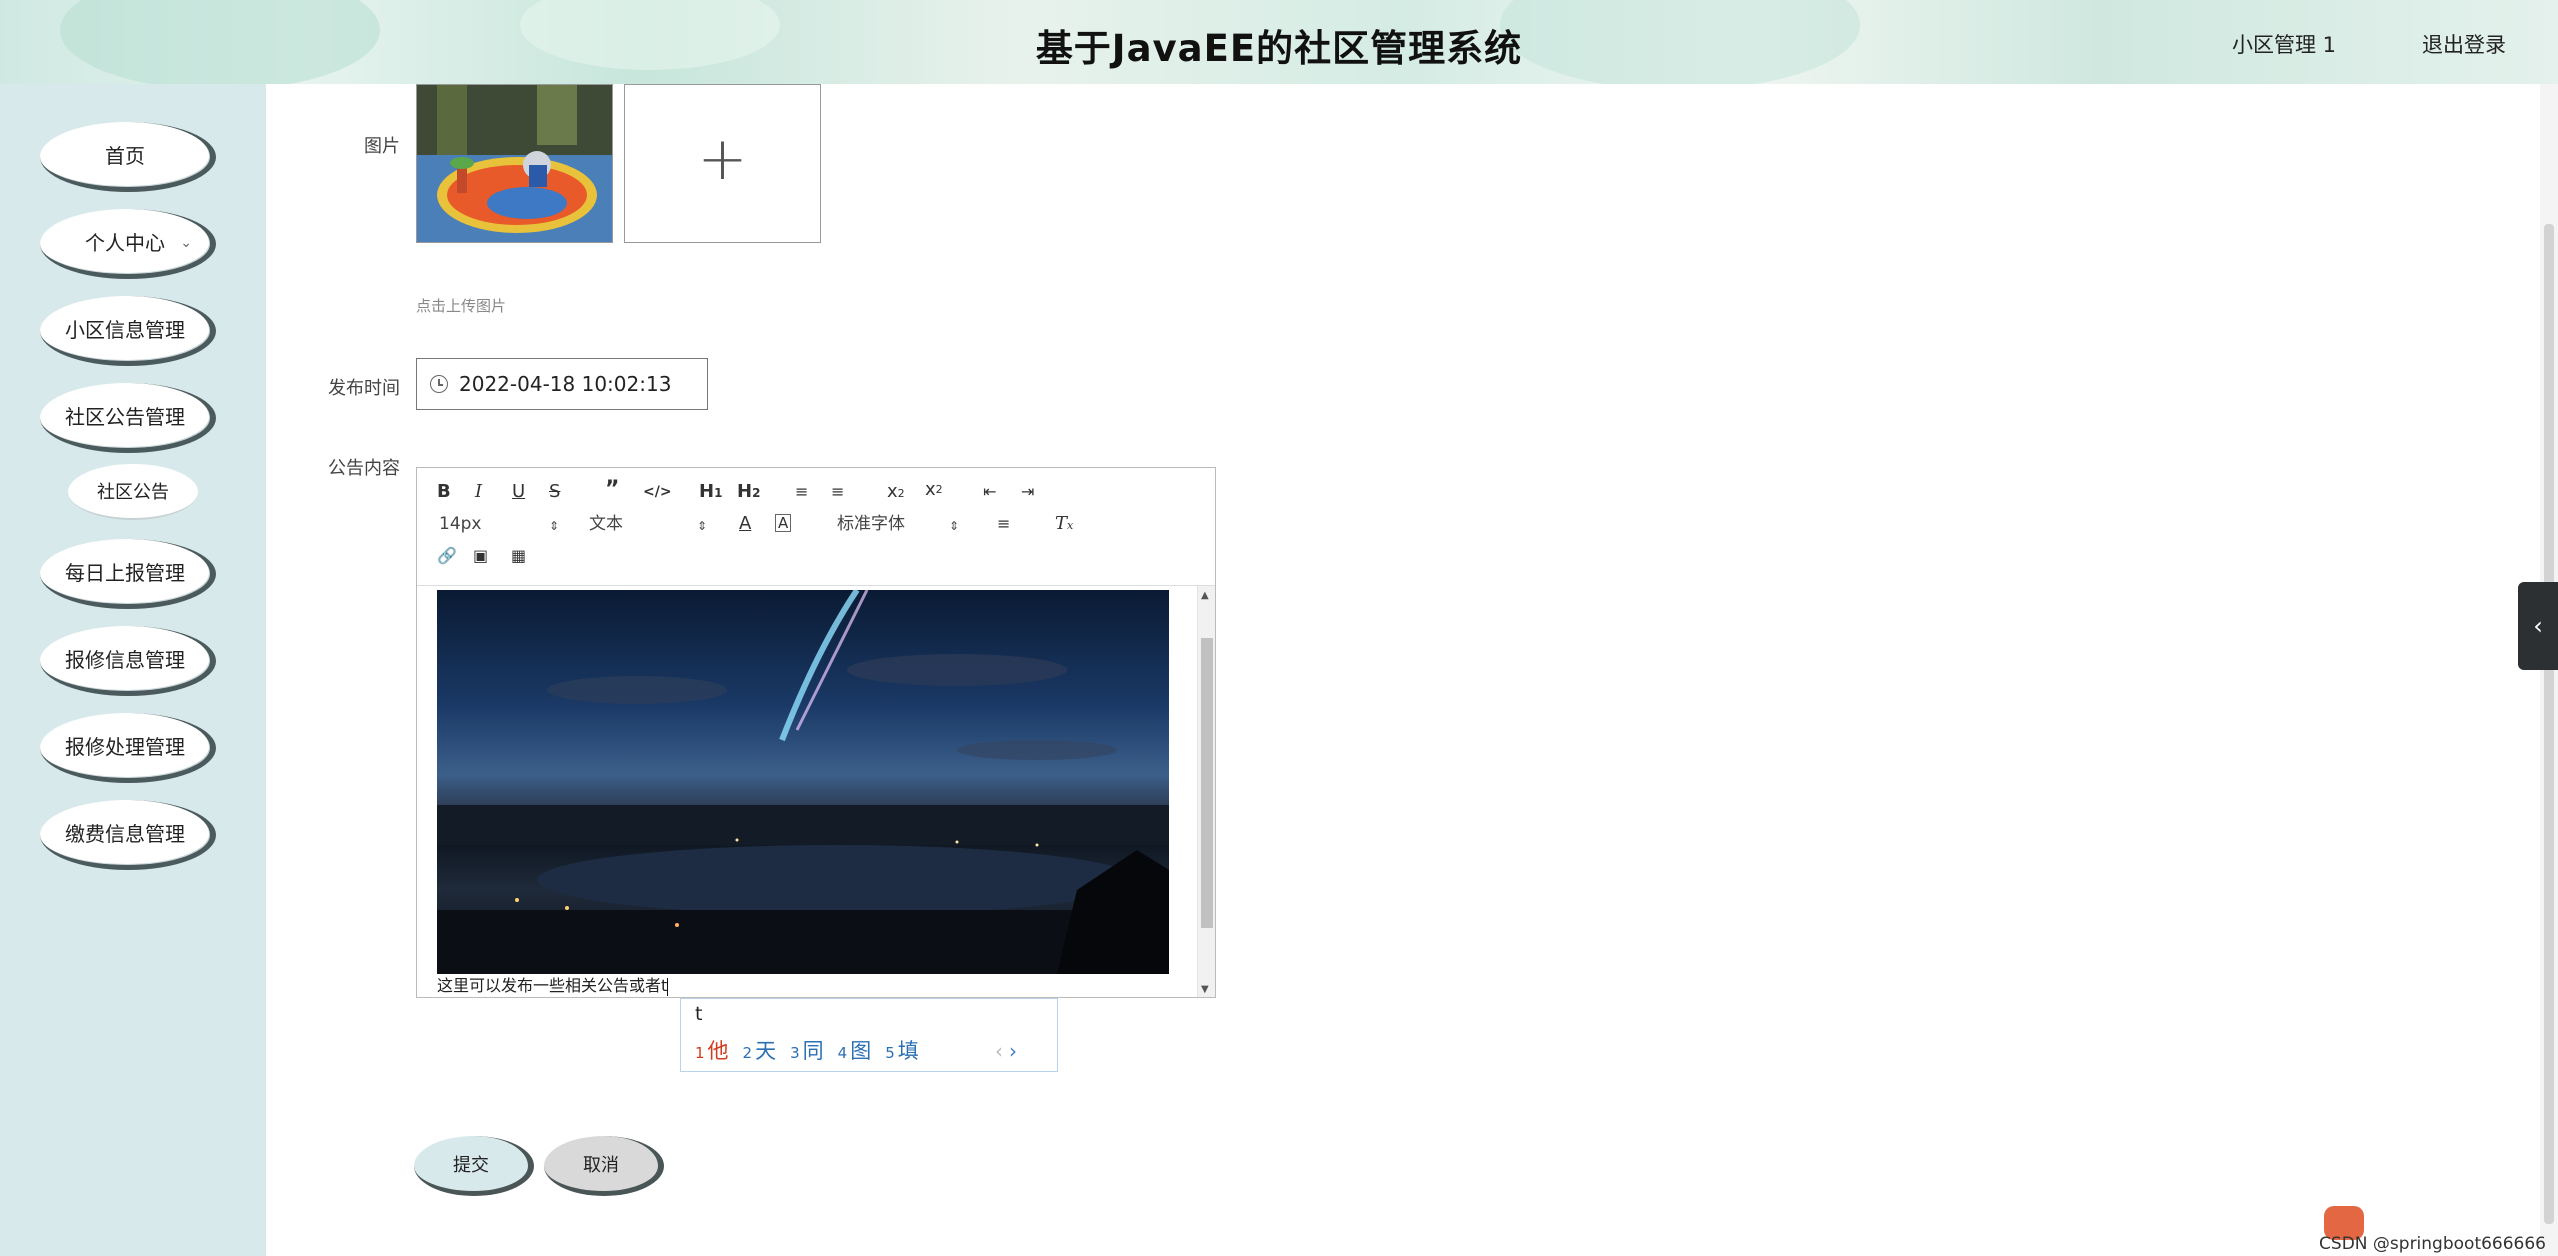 The width and height of the screenshot is (2558, 1256). I want to click on candidate-text: 同, so click(813, 1051).